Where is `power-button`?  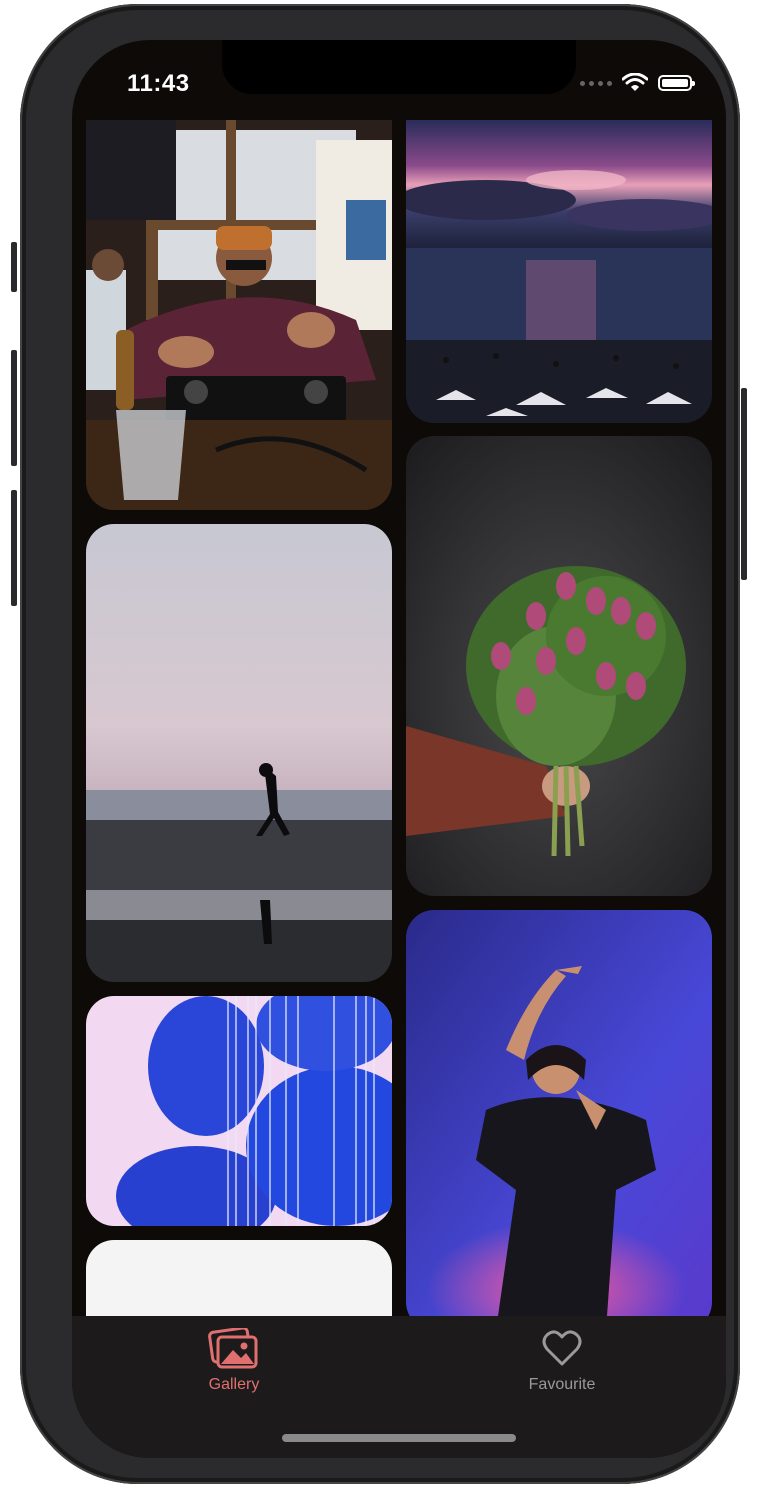 power-button is located at coordinates (744, 484).